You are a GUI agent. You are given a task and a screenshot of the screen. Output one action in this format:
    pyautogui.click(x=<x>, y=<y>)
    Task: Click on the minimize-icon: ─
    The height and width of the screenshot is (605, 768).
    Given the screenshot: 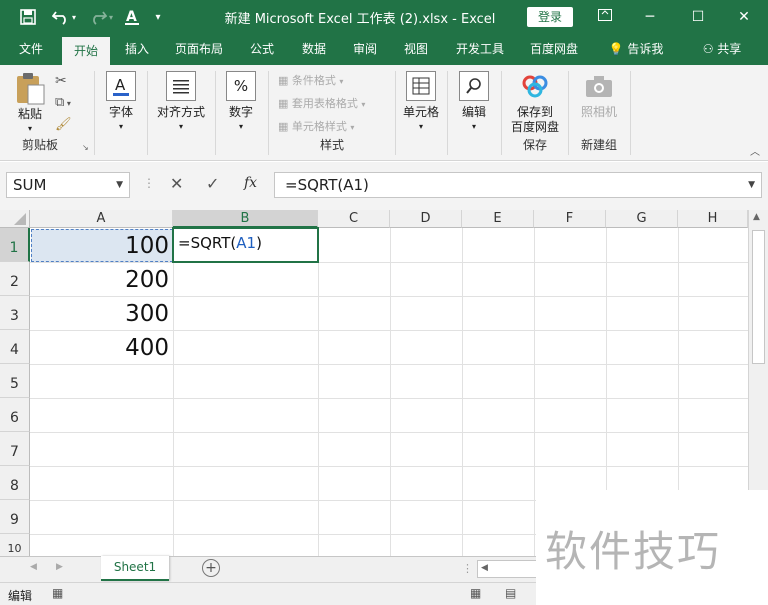 What is the action you would take?
    pyautogui.click(x=650, y=17)
    